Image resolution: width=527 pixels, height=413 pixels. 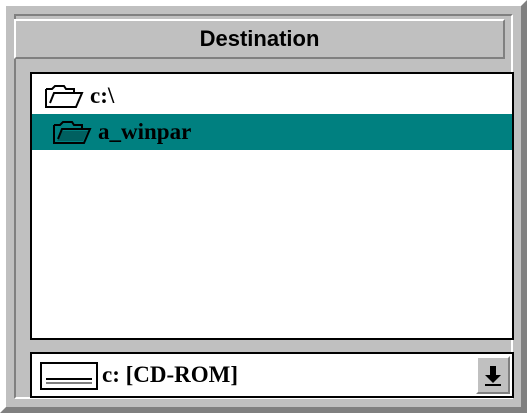 What do you see at coordinates (272, 375) in the screenshot?
I see `drive-select: c: [CD-ROM]` at bounding box center [272, 375].